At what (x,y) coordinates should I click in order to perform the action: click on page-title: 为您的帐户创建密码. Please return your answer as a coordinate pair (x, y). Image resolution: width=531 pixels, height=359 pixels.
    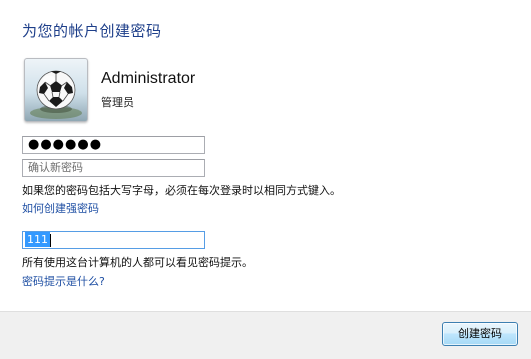
    Looking at the image, I should click on (92, 31).